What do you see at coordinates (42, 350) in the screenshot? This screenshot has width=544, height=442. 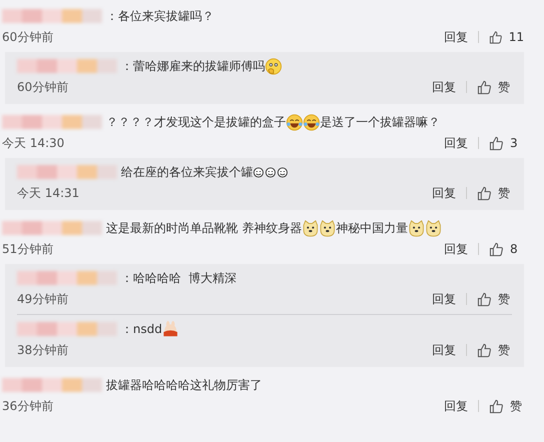 I see `timestamp: 38分钟前` at bounding box center [42, 350].